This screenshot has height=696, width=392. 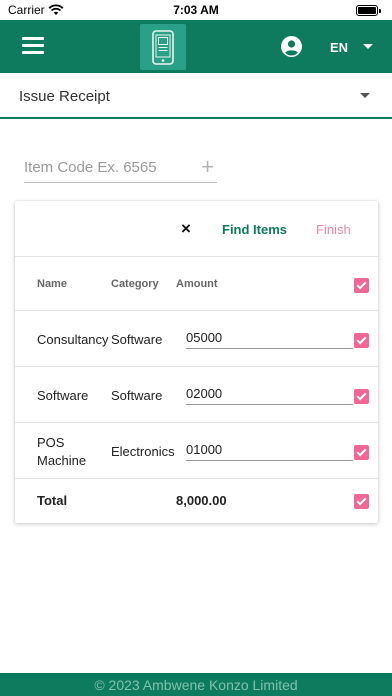 I want to click on add-item-icon: +, so click(x=207, y=167).